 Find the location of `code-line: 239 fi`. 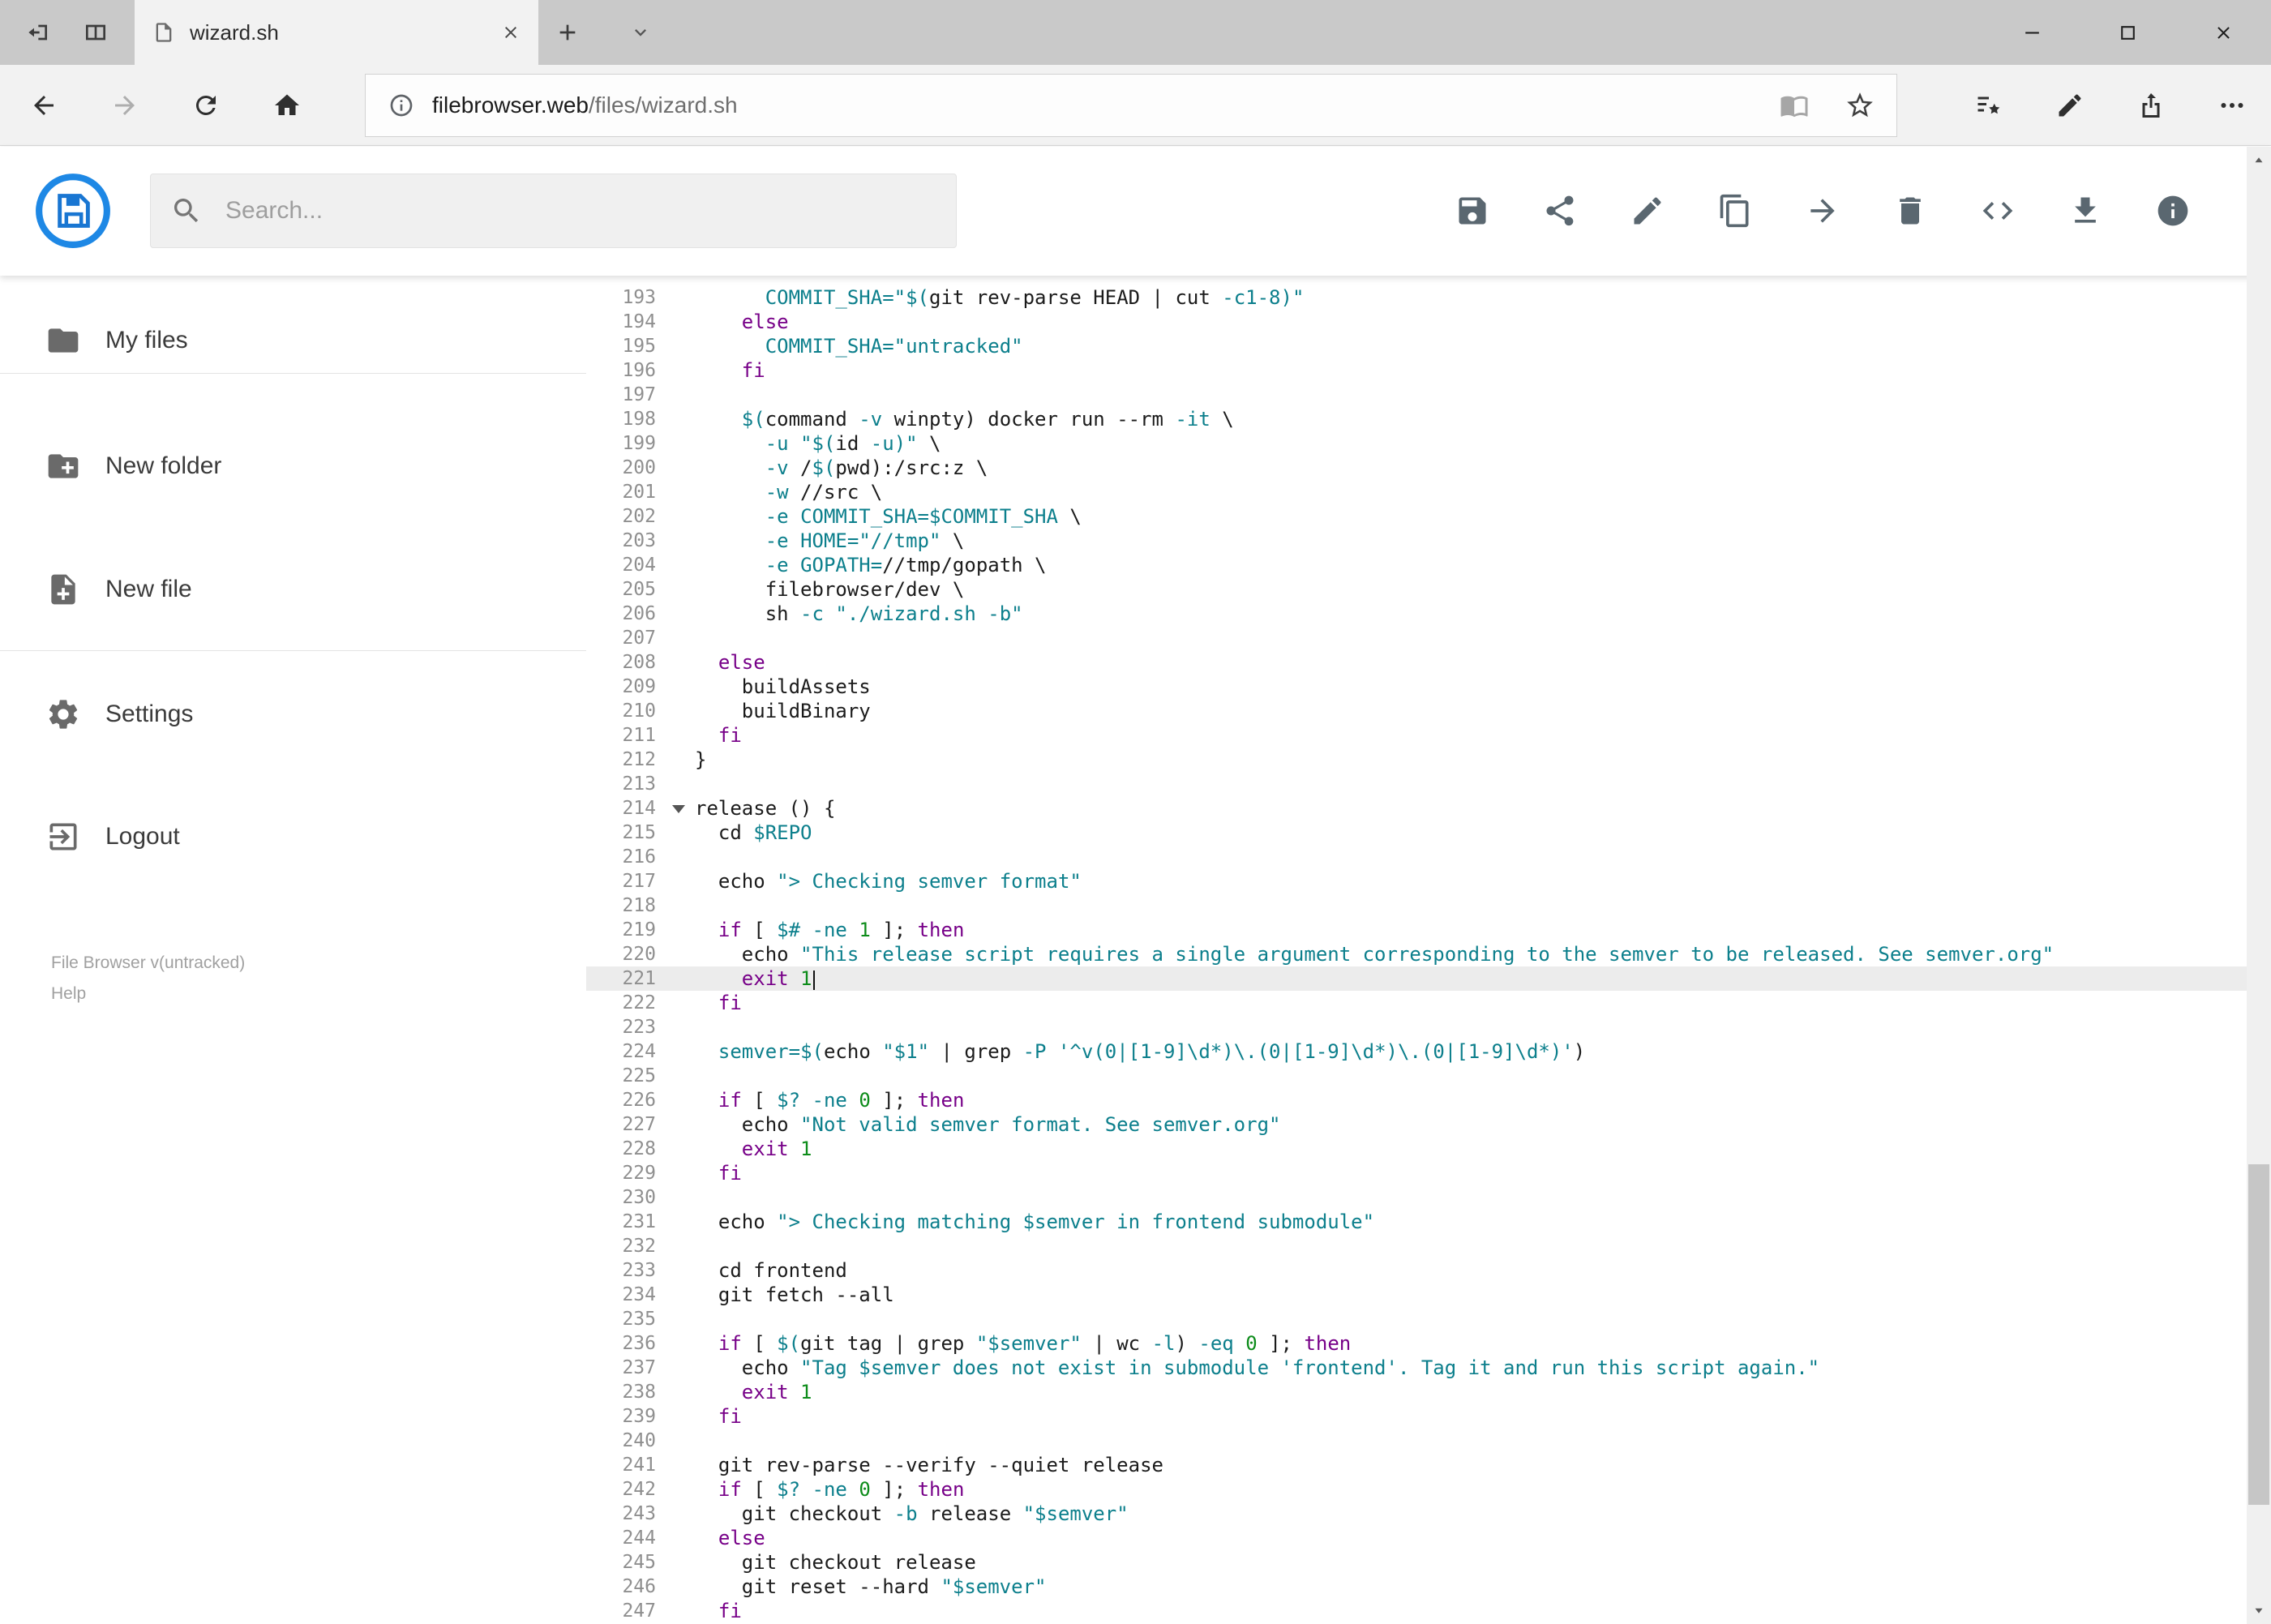

code-line: 239 fi is located at coordinates (1417, 1417).